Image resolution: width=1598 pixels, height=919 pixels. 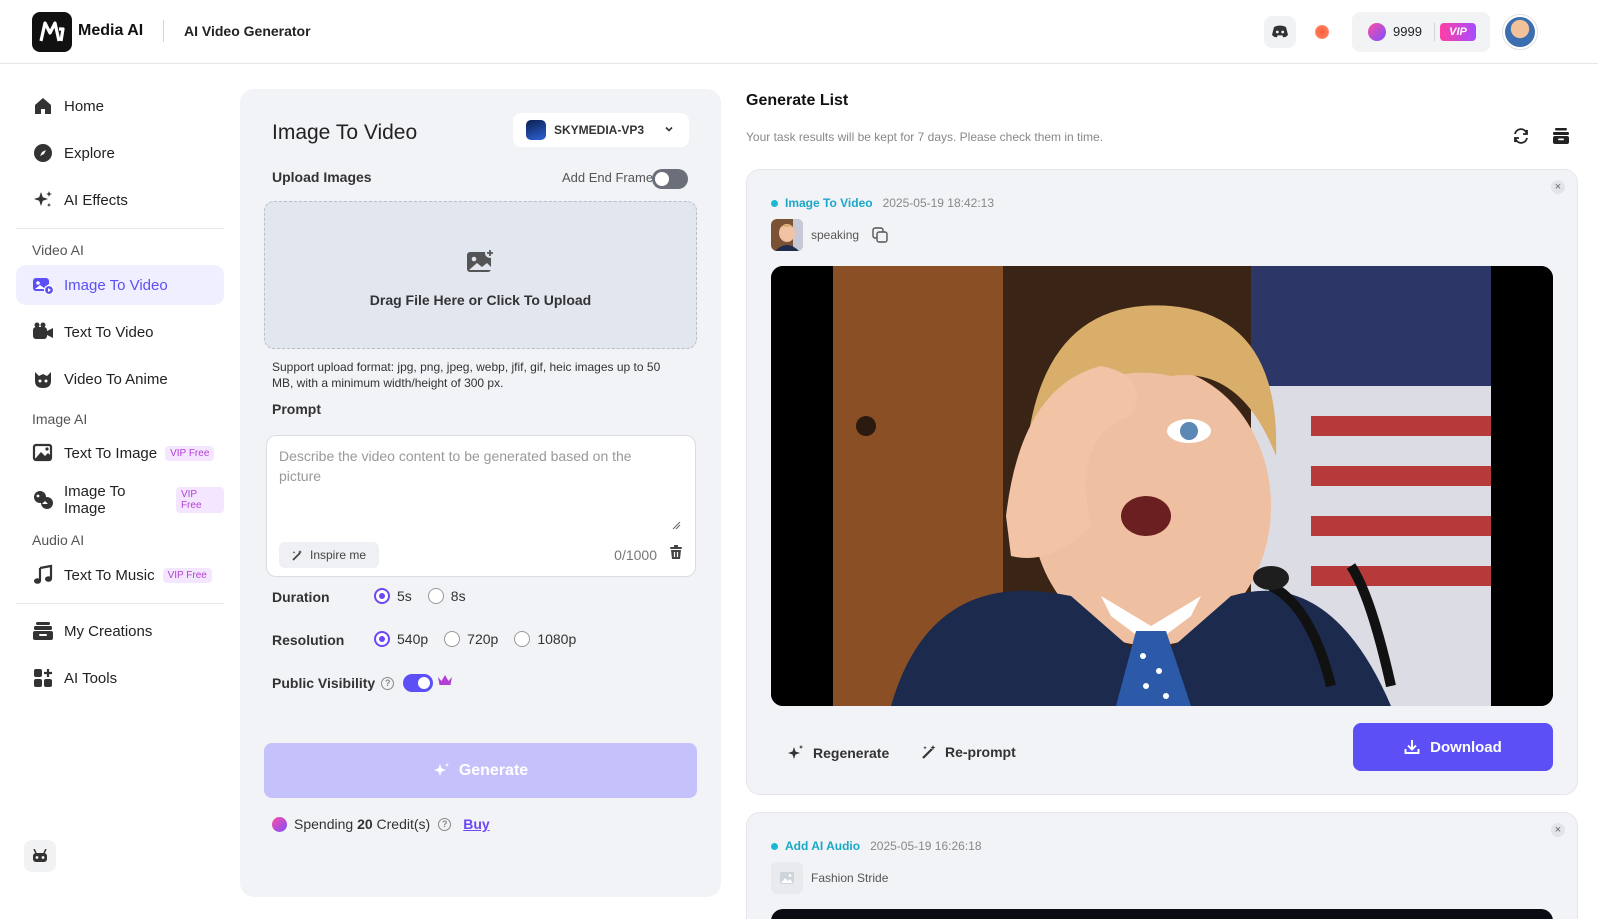 What do you see at coordinates (381, 824) in the screenshot?
I see `spending-info: Spending 20 Credit(s) ? Buy` at bounding box center [381, 824].